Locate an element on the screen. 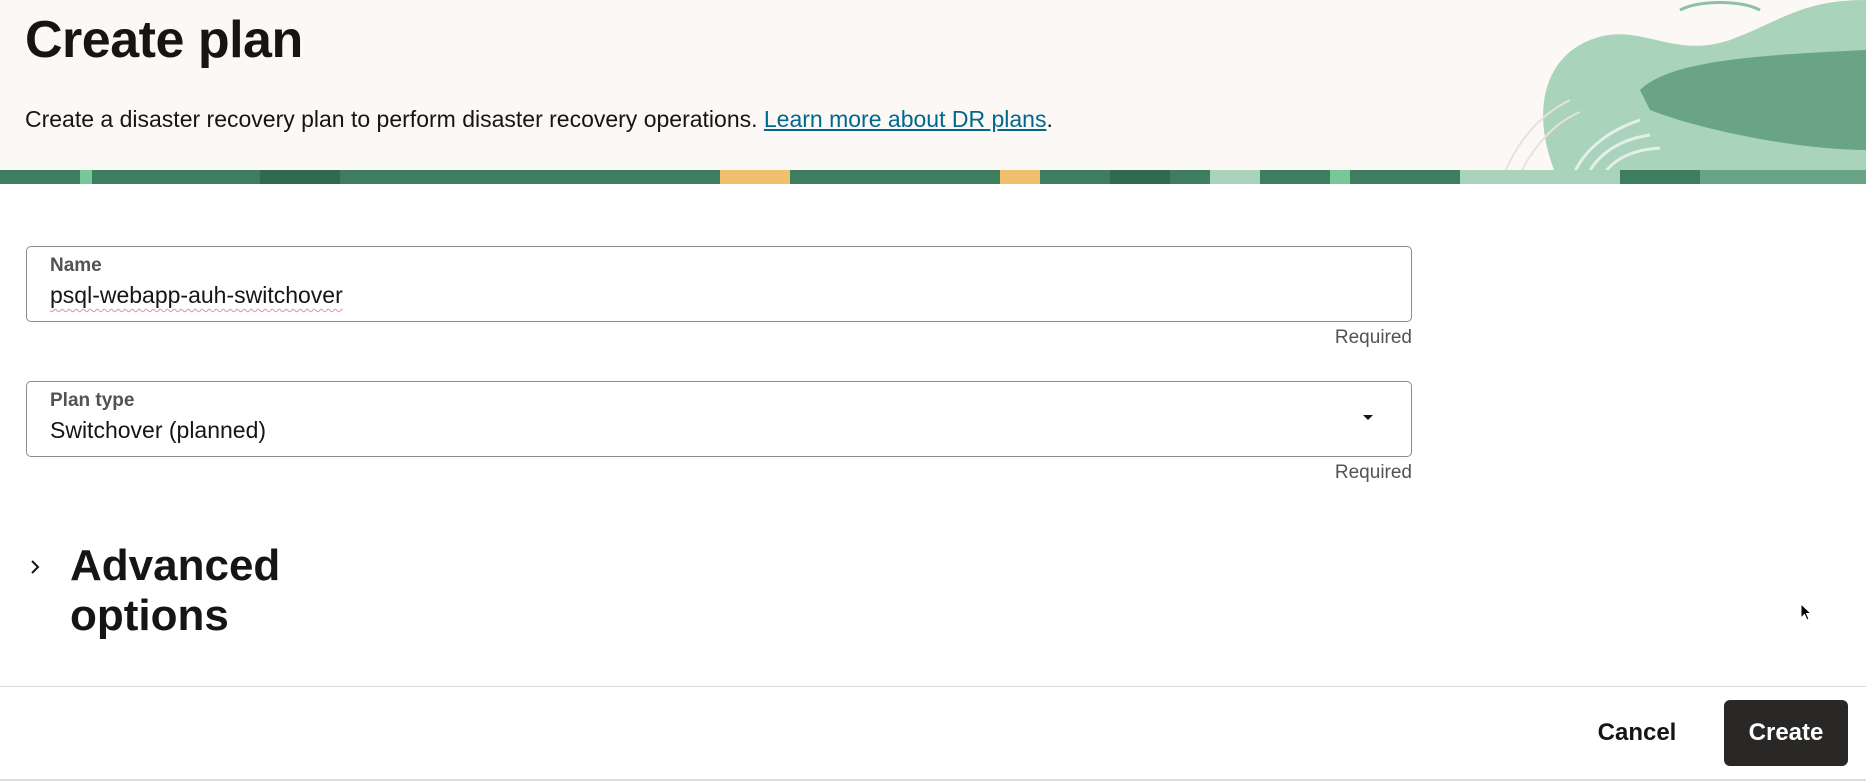  advanced-options-heading: Advanced options is located at coordinates (257, 591).